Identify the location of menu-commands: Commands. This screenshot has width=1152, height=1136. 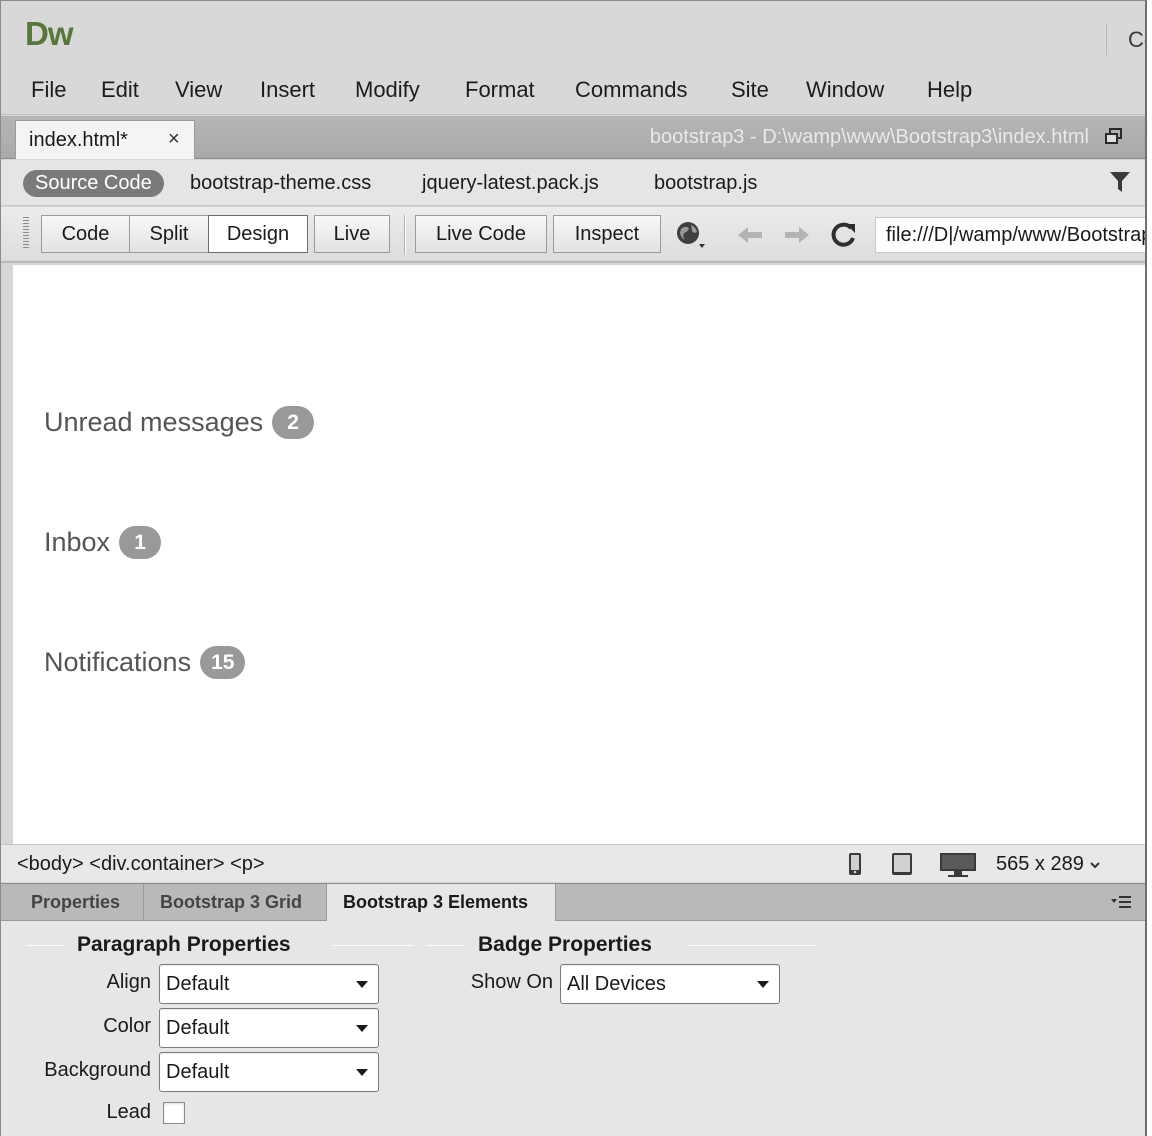
(631, 90).